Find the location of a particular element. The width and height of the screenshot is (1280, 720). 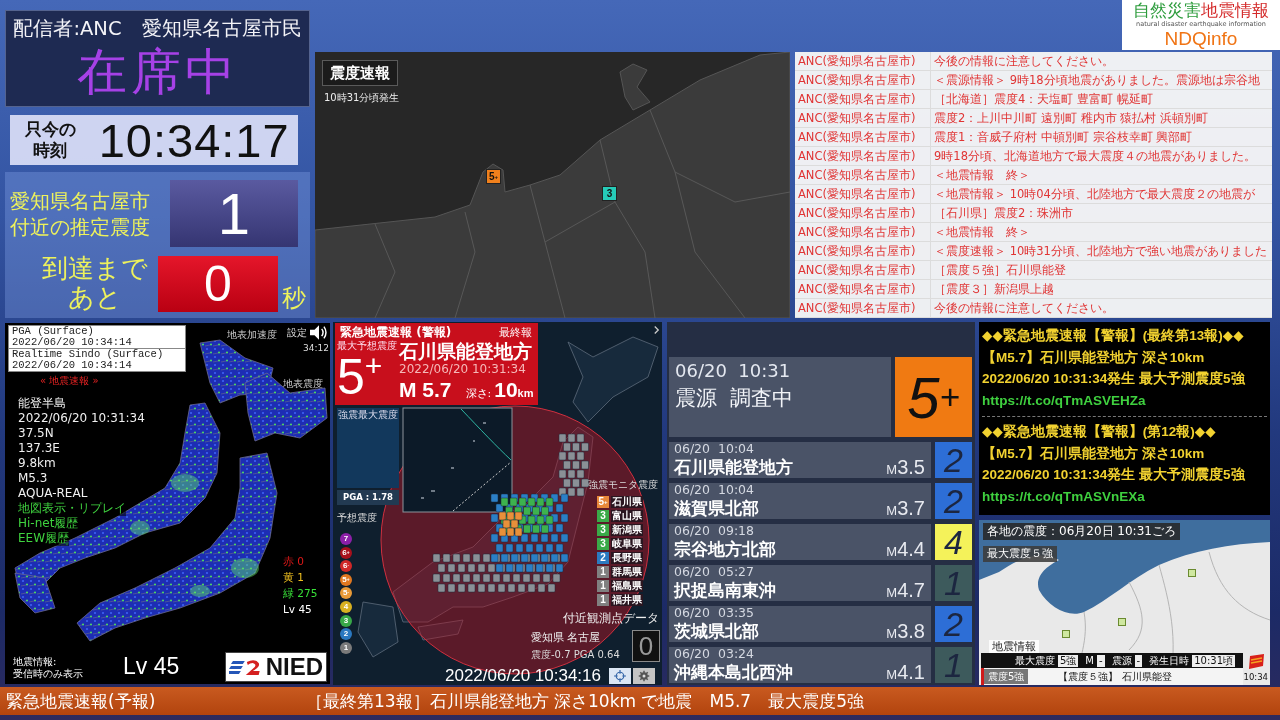

quake-info-text: 137.3E is located at coordinates (39, 448).